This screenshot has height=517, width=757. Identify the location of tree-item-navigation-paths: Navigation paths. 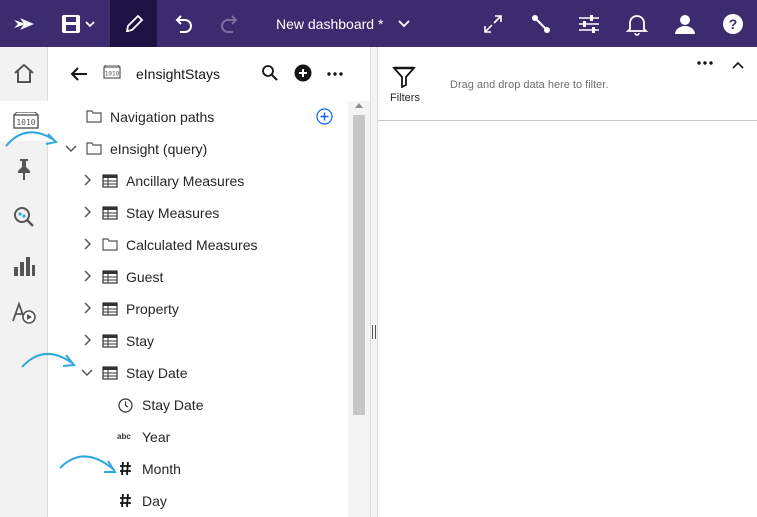
(198, 117).